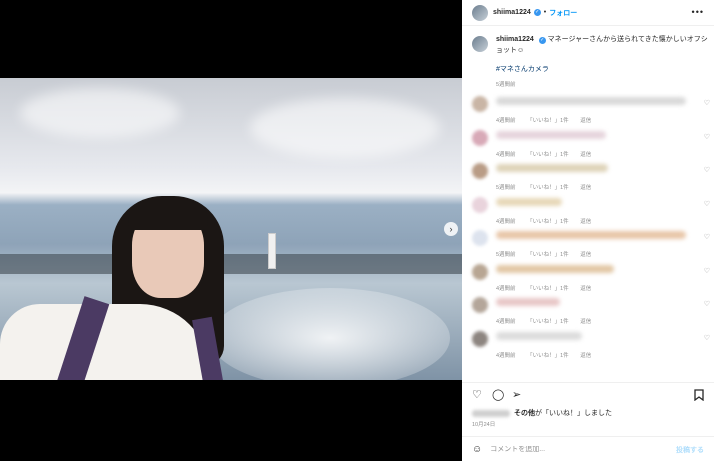 The width and height of the screenshot is (714, 461). I want to click on add-comment-bar: ☺ 投稿する, so click(588, 448).